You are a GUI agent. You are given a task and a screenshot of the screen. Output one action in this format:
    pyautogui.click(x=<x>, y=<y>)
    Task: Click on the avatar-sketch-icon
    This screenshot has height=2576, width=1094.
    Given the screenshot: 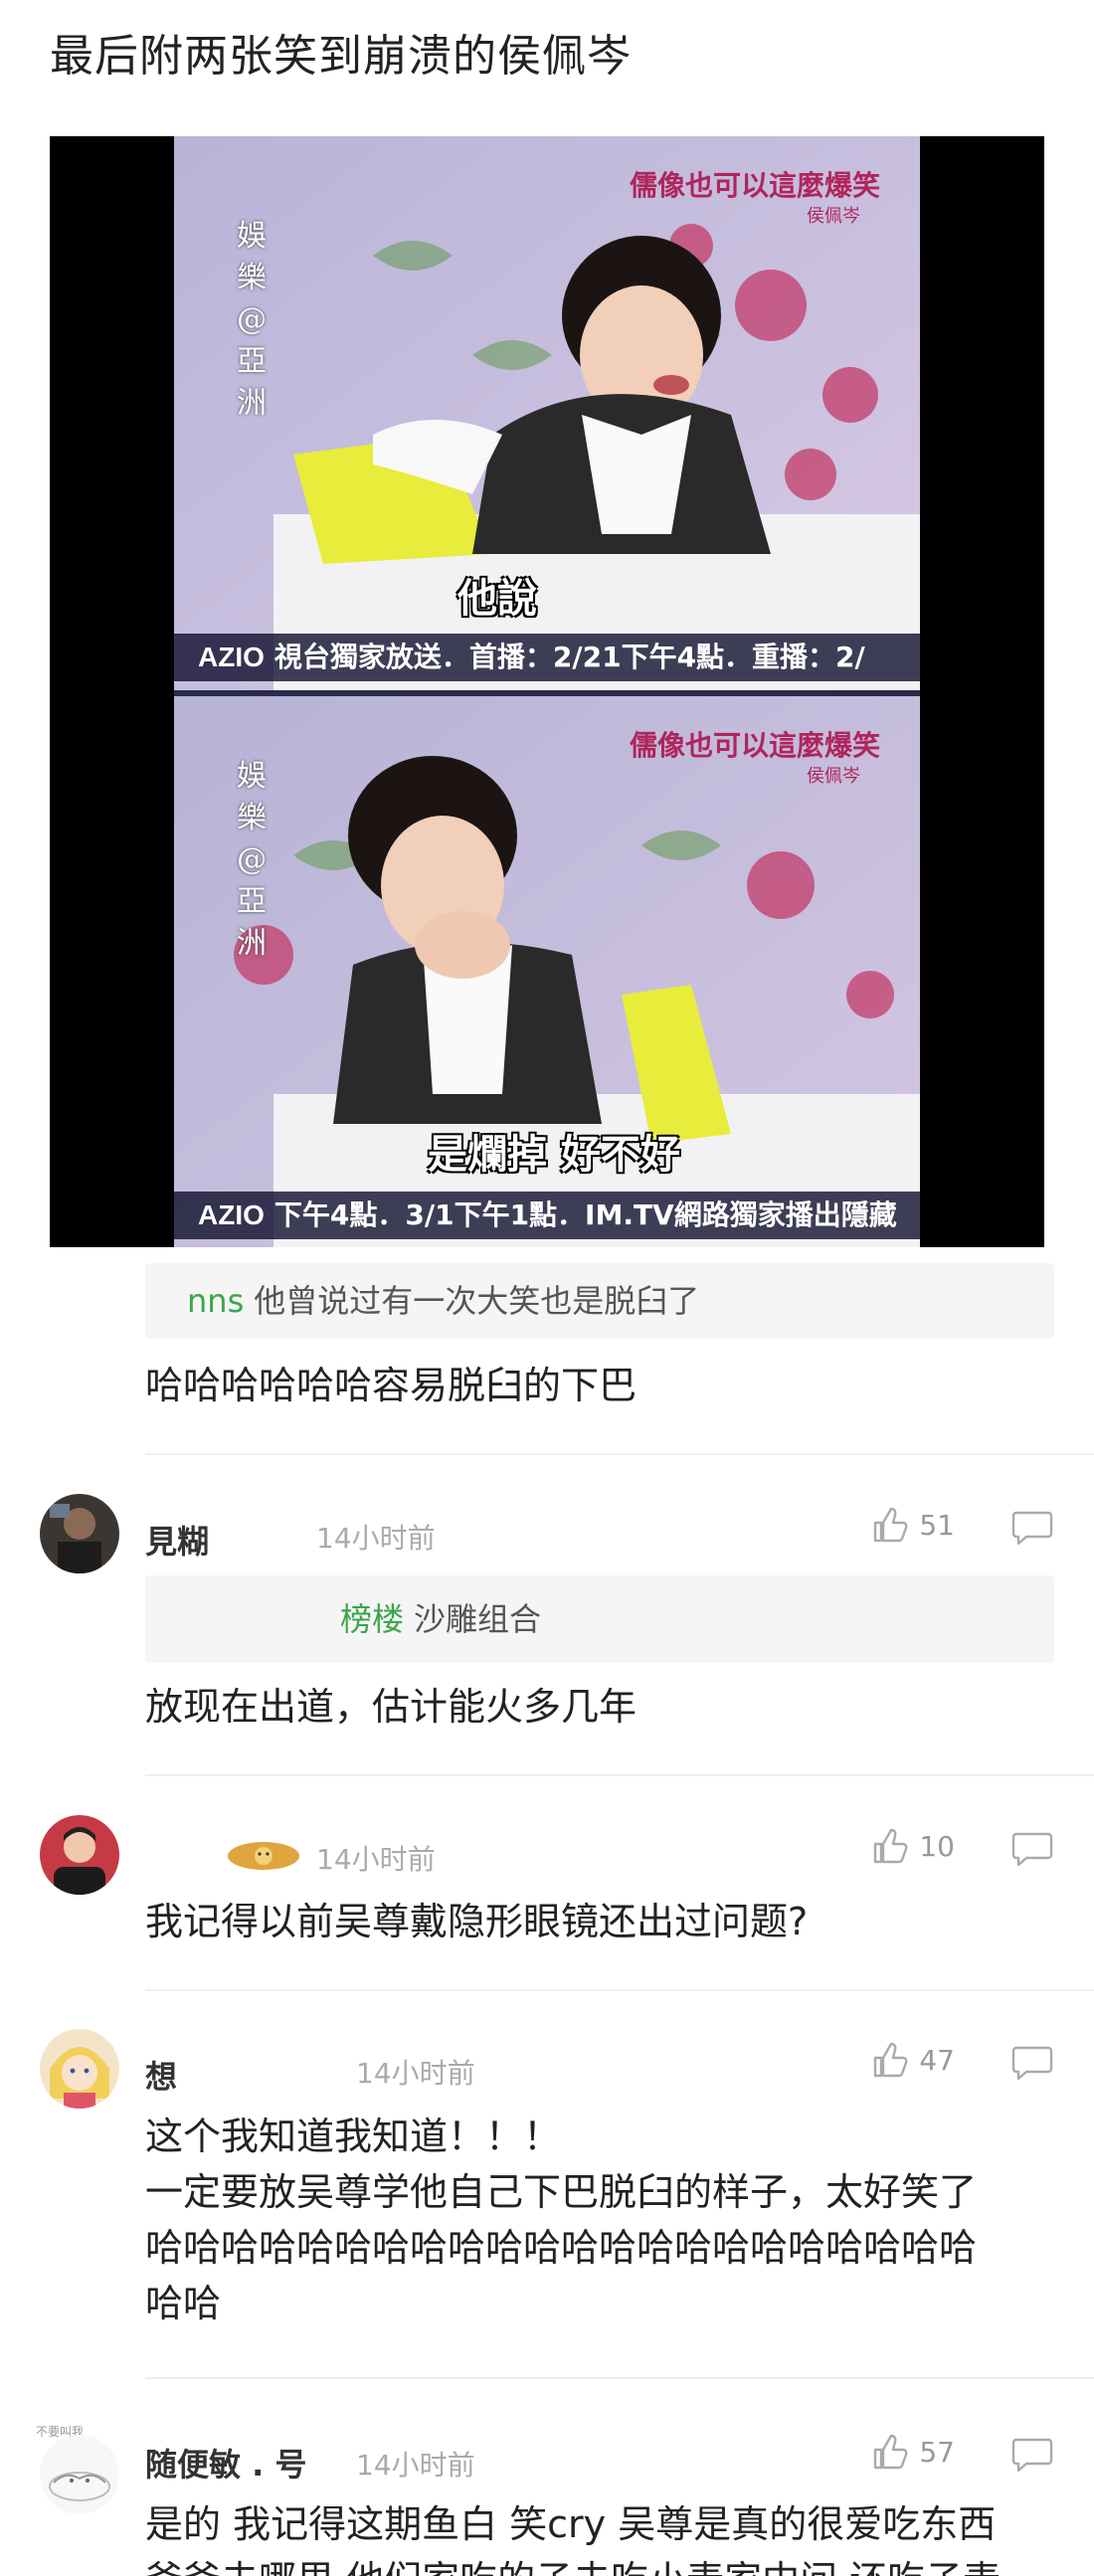 What is the action you would take?
    pyautogui.click(x=79, y=2474)
    